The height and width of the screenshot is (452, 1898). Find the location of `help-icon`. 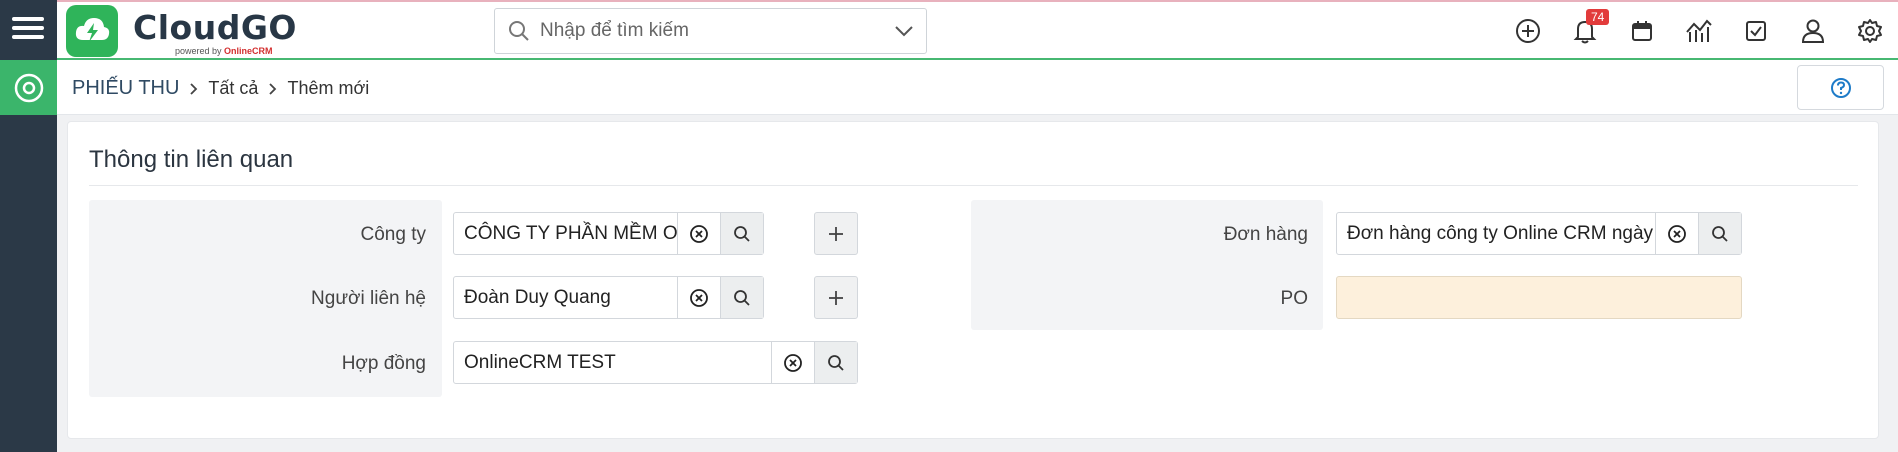

help-icon is located at coordinates (1840, 87).